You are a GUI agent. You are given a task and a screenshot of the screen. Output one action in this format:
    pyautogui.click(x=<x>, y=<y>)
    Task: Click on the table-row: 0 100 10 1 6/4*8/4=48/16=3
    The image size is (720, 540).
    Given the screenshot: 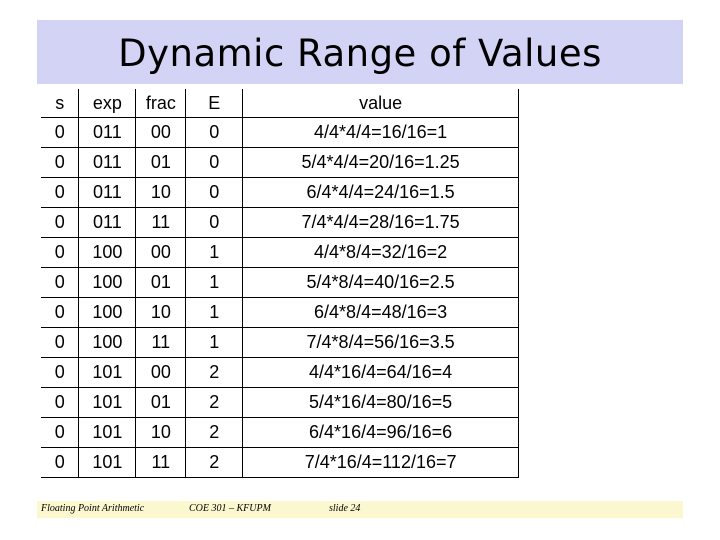 What is the action you would take?
    pyautogui.click(x=280, y=312)
    